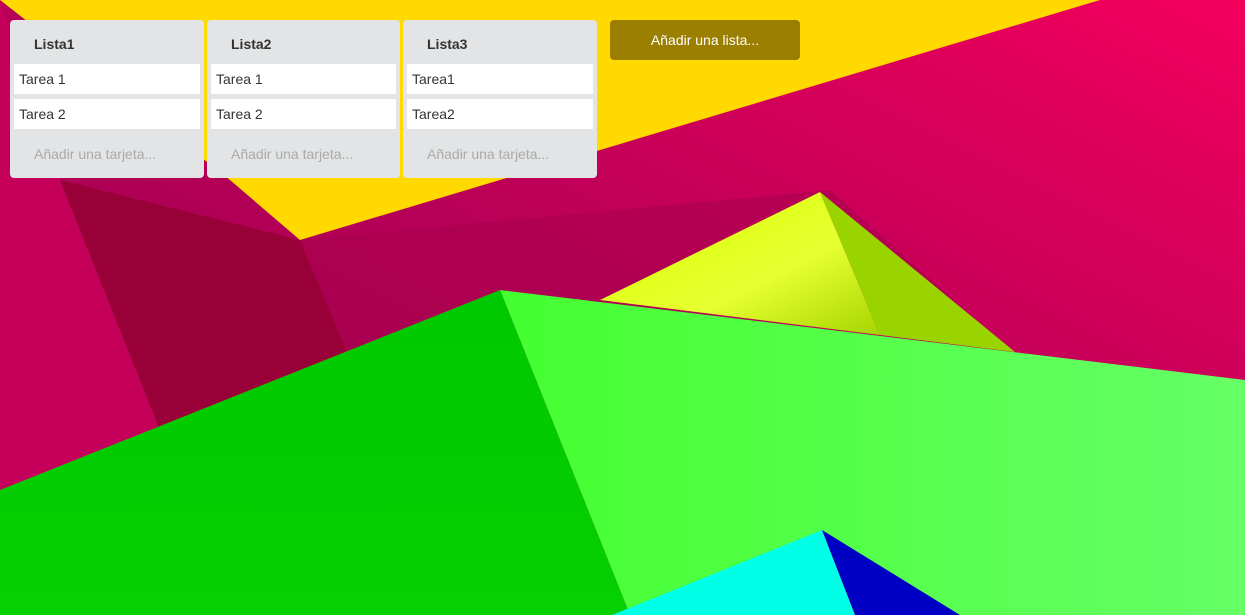  I want to click on list-title: Lista3, so click(500, 42).